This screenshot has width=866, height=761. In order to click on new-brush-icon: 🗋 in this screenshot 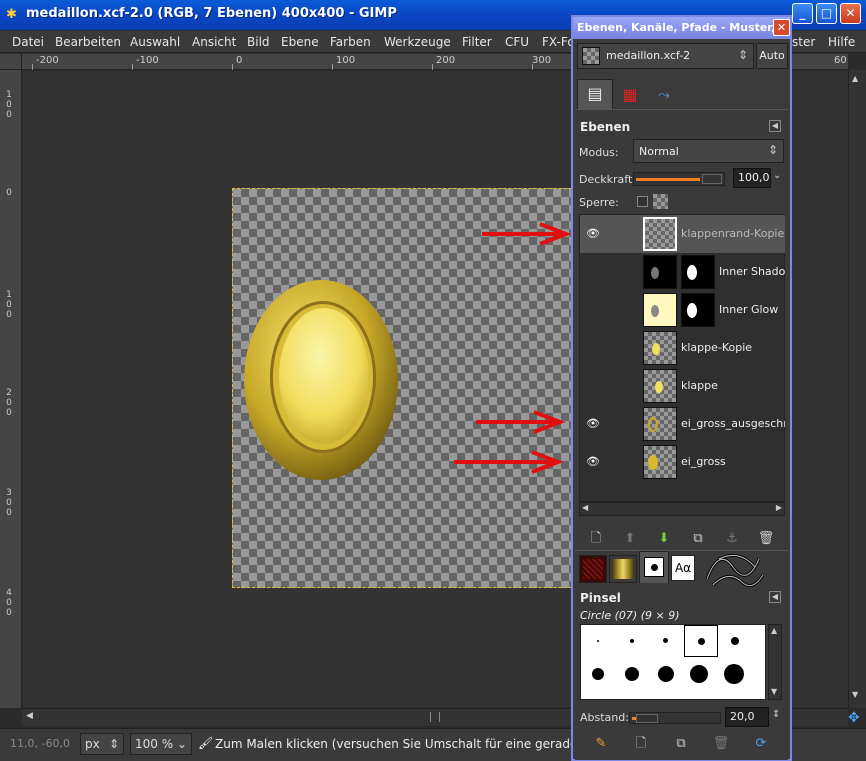, I will do `click(641, 743)`.